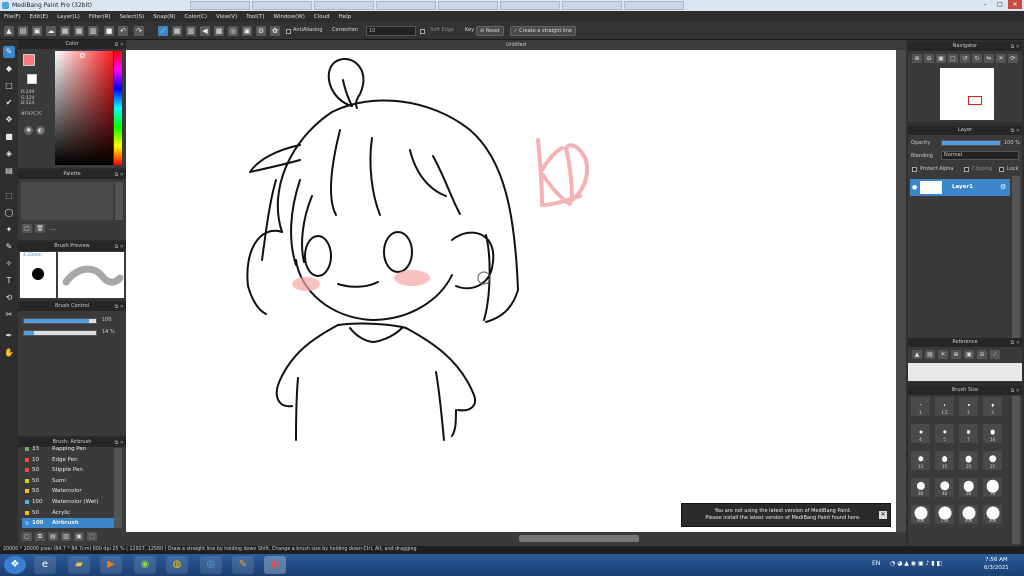  I want to click on text-tool-icon: T, so click(9, 281).